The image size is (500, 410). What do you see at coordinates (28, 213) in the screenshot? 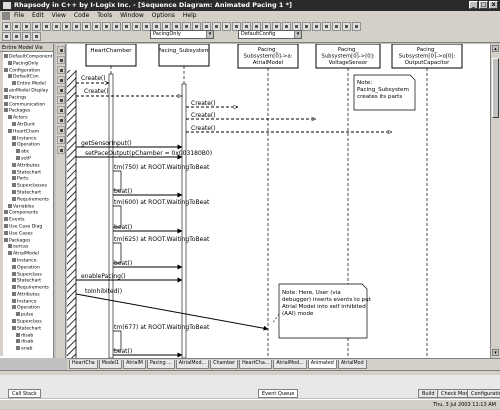
I see `tree-item: Components` at bounding box center [28, 213].